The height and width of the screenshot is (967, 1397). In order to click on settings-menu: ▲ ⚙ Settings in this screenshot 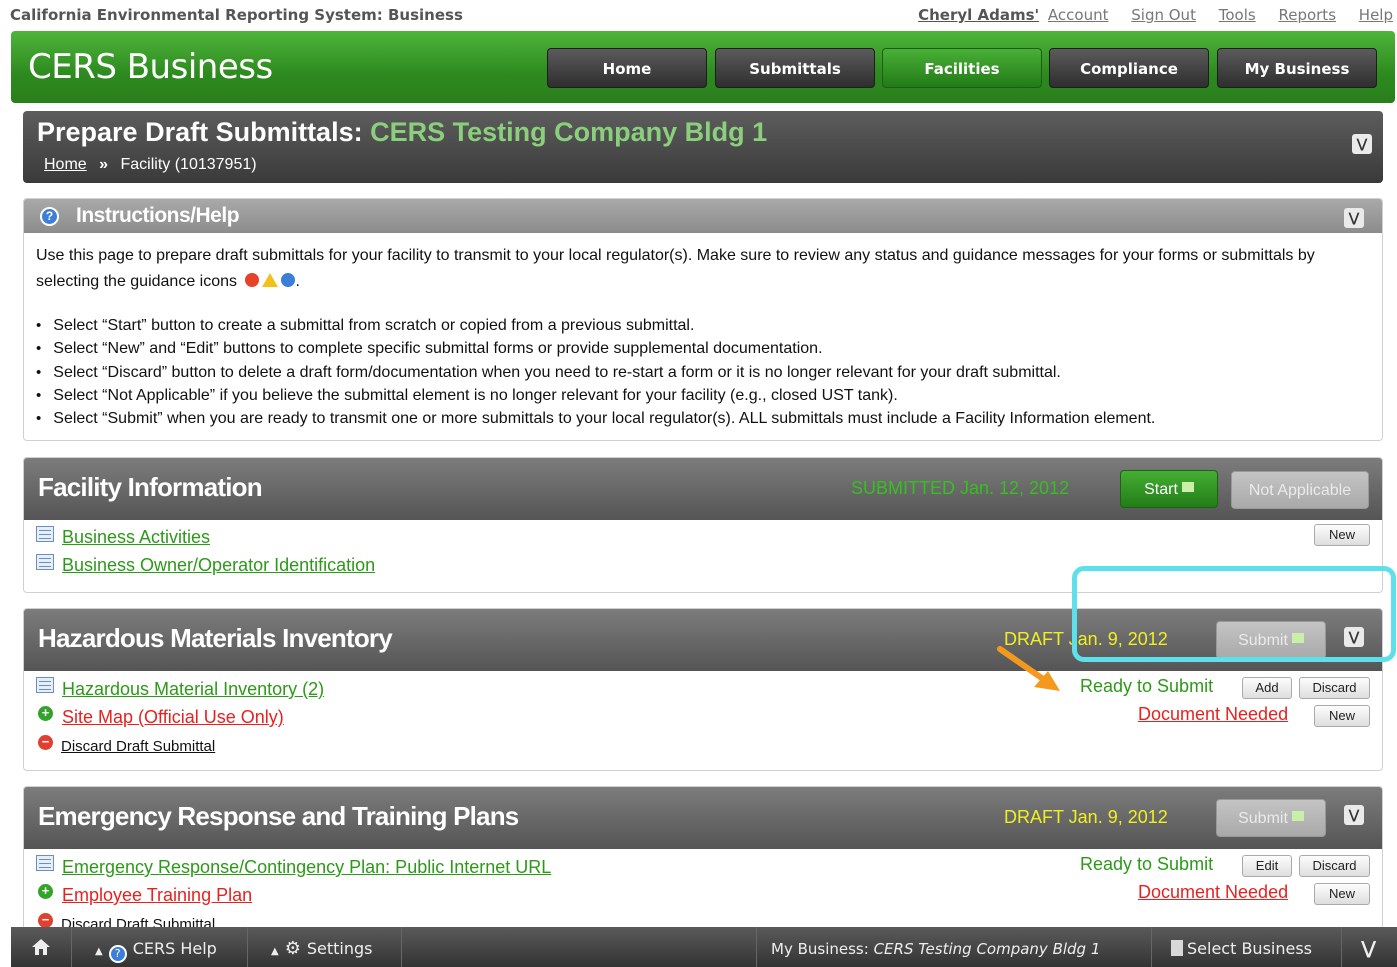, I will do `click(321, 947)`.